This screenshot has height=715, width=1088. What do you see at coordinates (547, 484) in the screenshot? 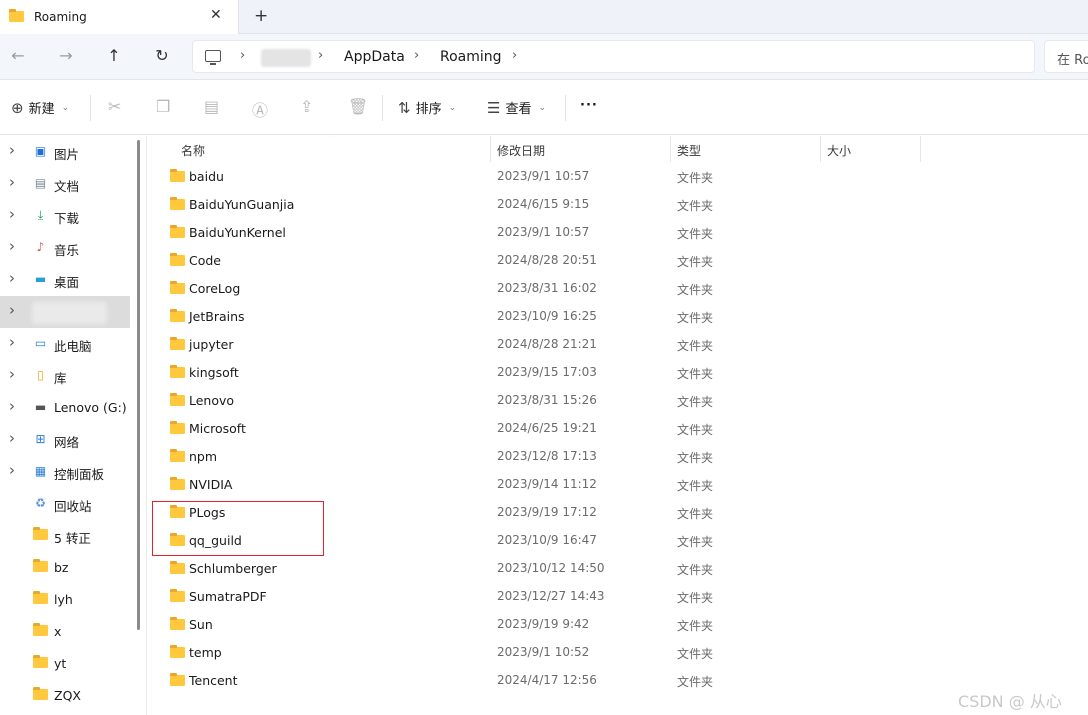
I see `file-modified-date: 2023/9/14 11:12` at bounding box center [547, 484].